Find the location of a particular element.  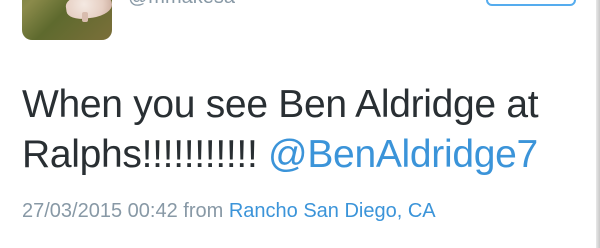

user-handle: @mmakesa is located at coordinates (181, 4).